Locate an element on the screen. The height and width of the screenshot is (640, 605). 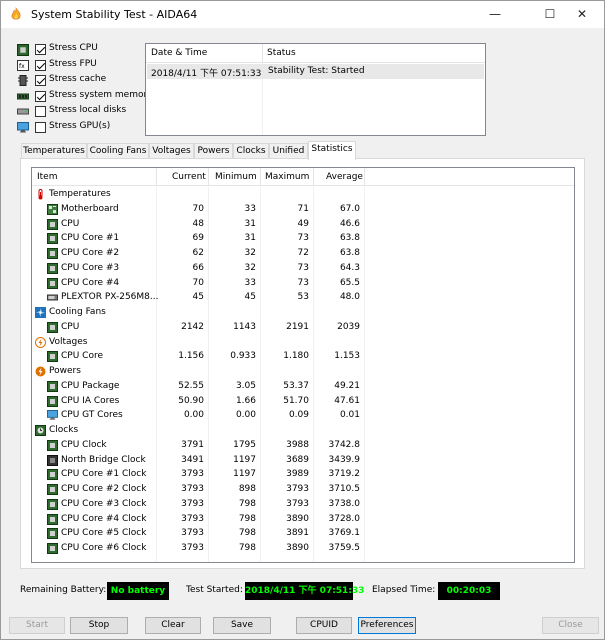
save-button: Save is located at coordinates (242, 625).